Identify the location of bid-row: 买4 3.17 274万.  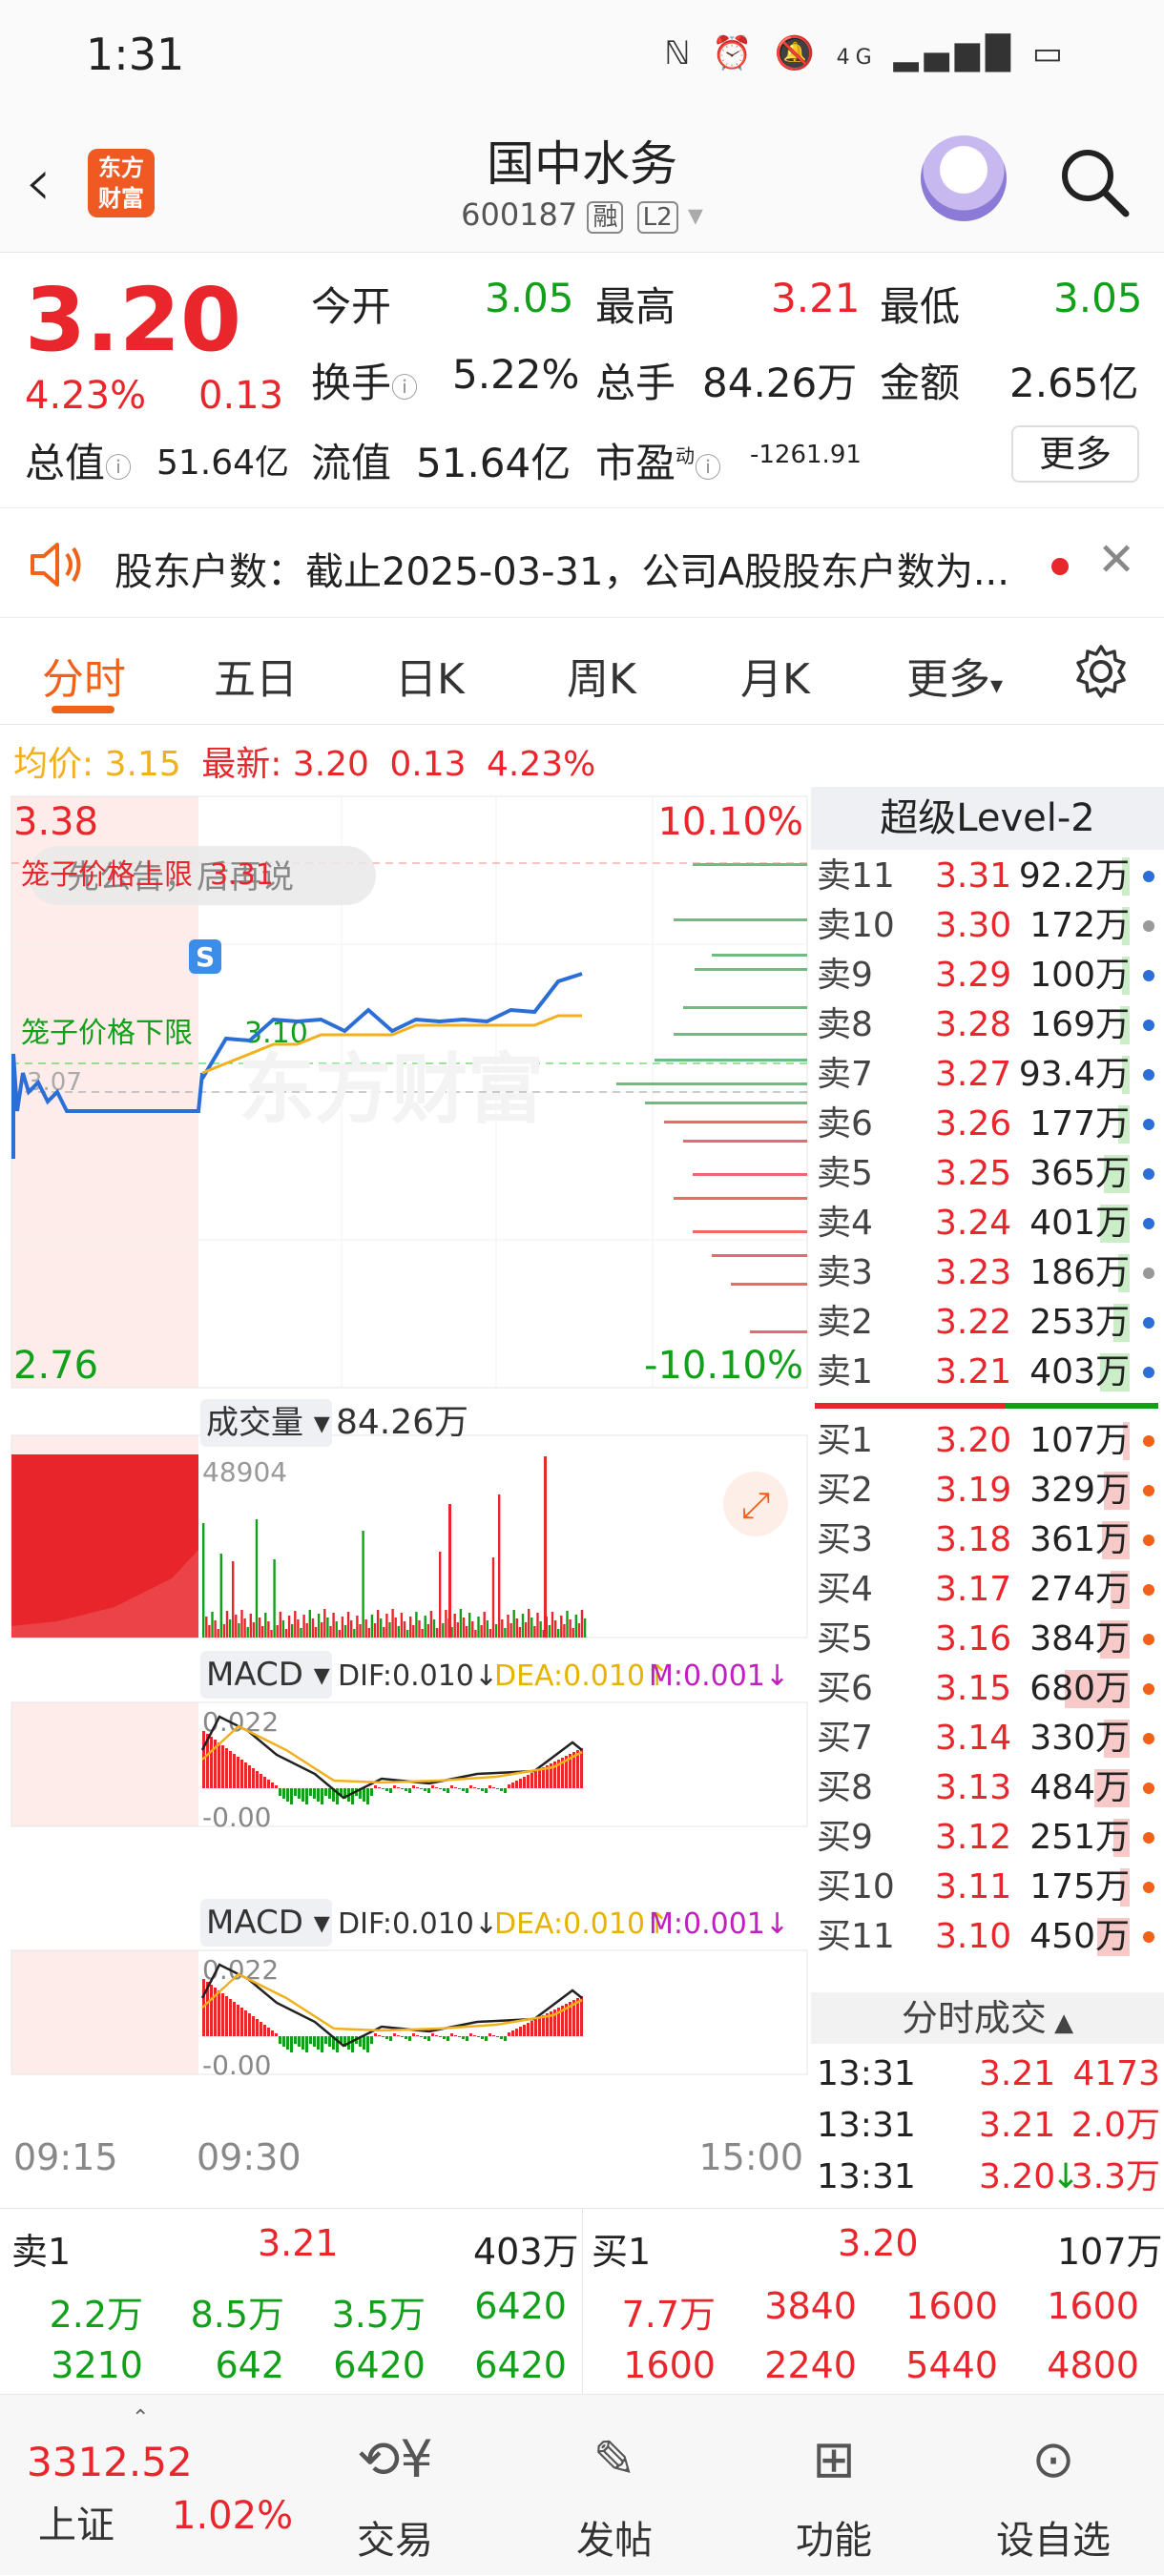
(988, 1590).